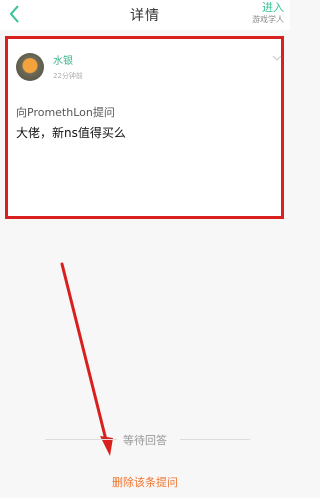  I want to click on annotation-arrow, so click(86, 359).